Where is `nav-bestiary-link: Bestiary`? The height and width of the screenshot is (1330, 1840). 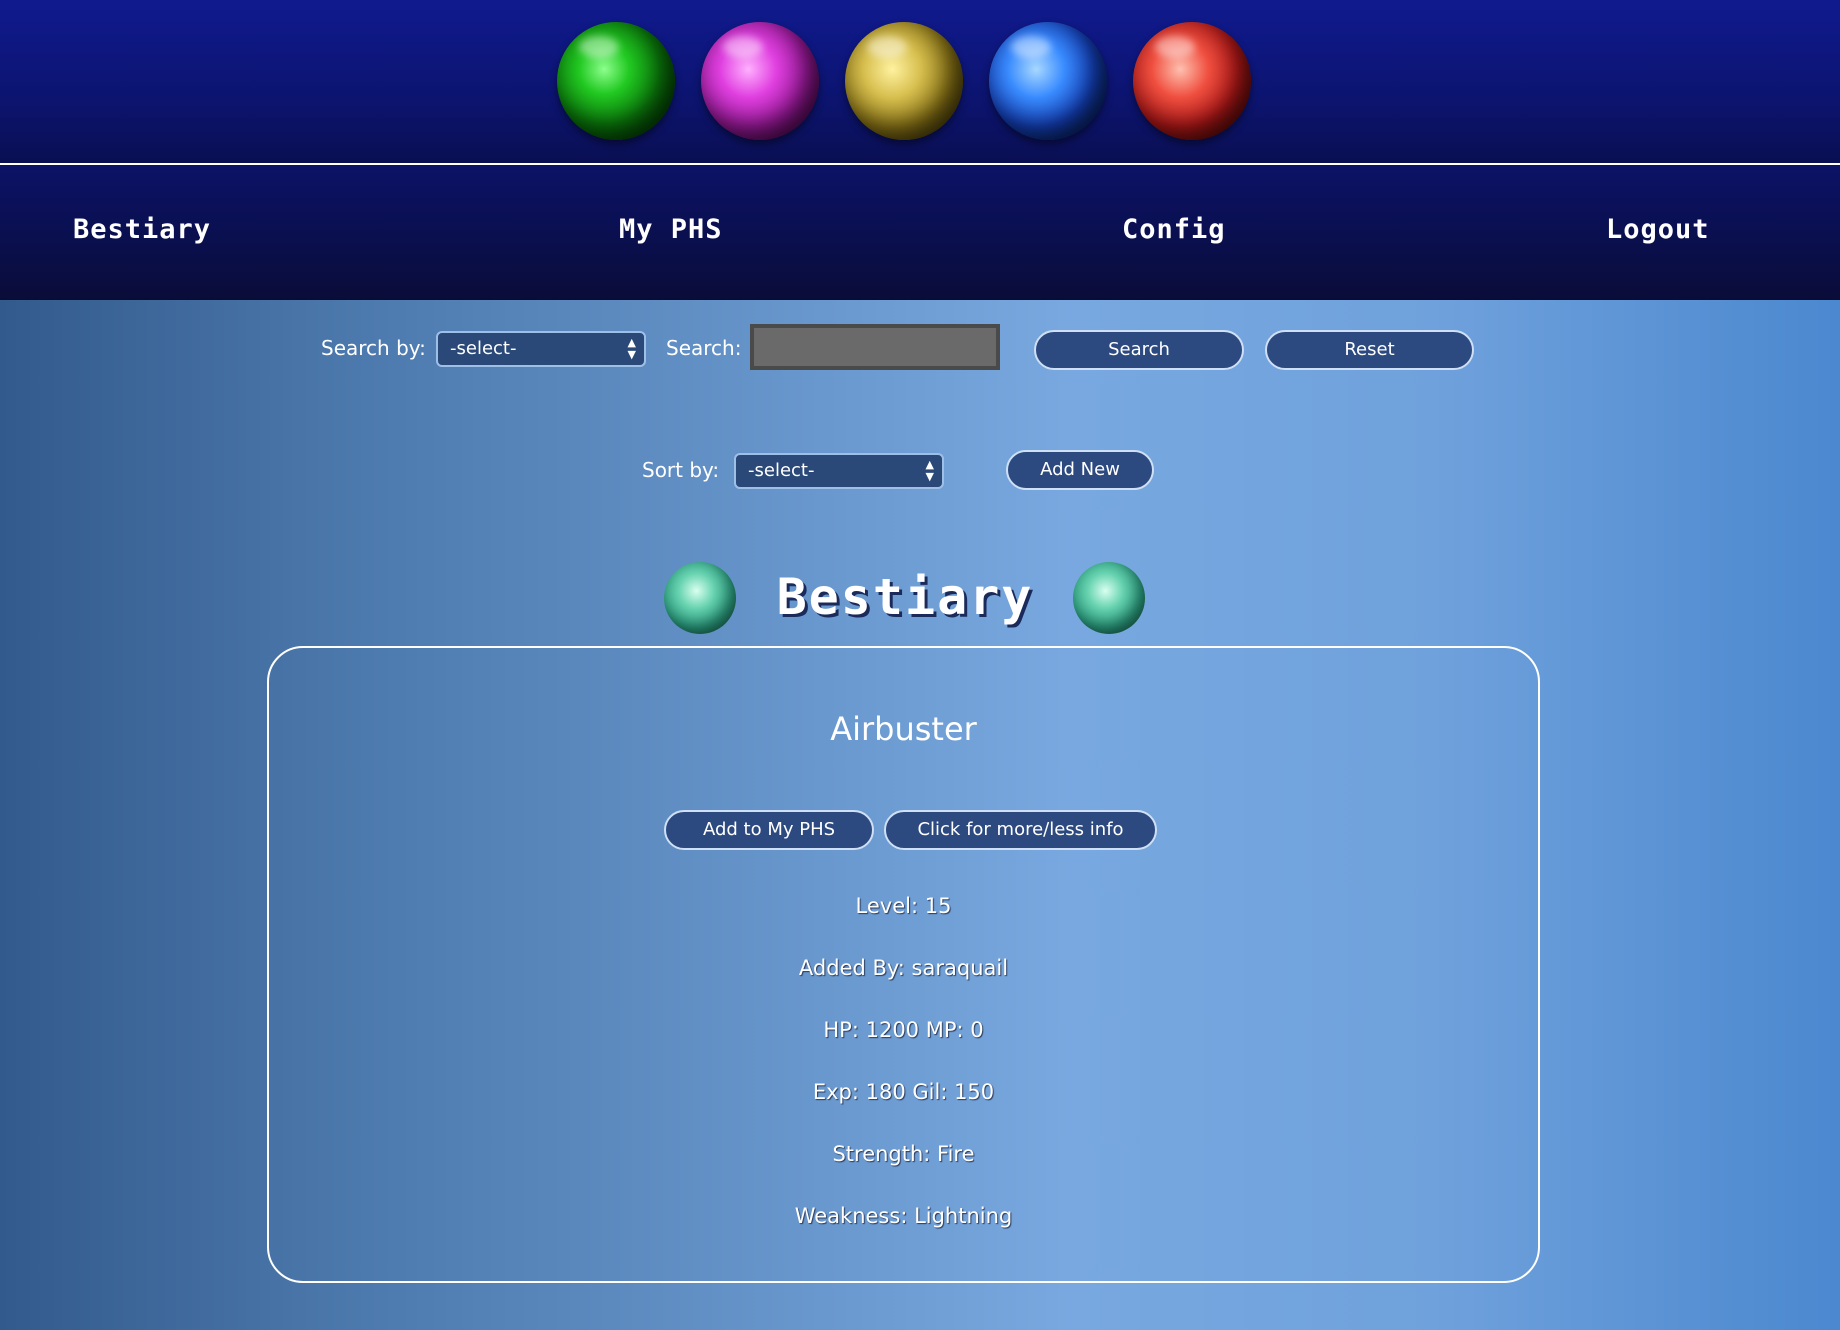
nav-bestiary-link: Bestiary is located at coordinates (142, 230).